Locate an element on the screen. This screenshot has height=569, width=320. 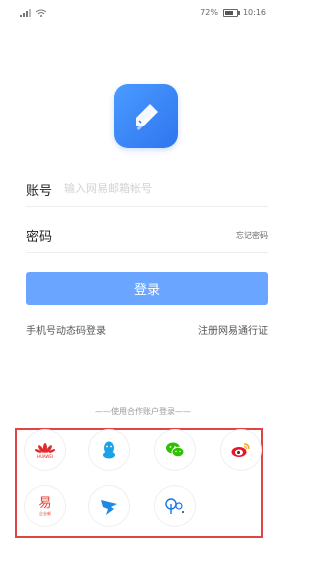
wechat-icon is located at coordinates (175, 450).